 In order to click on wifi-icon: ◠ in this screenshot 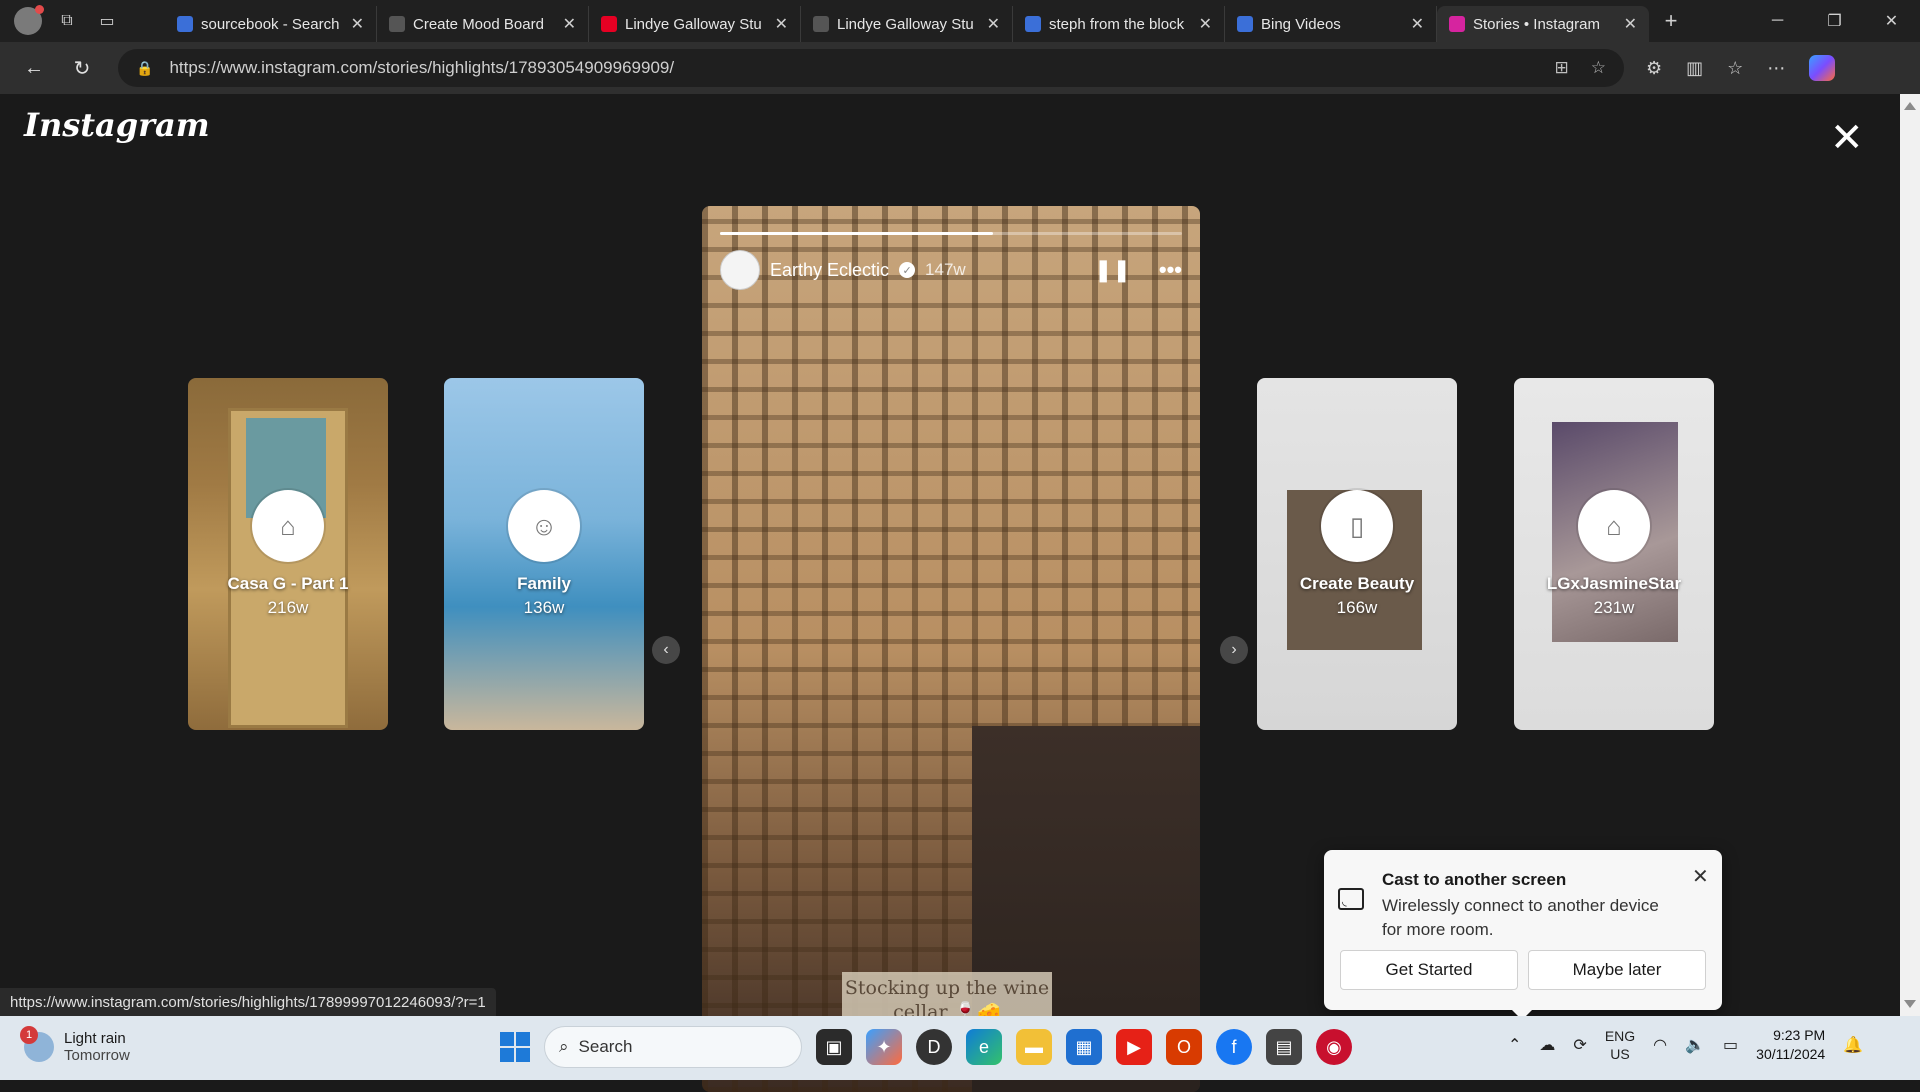, I will do `click(1660, 1045)`.